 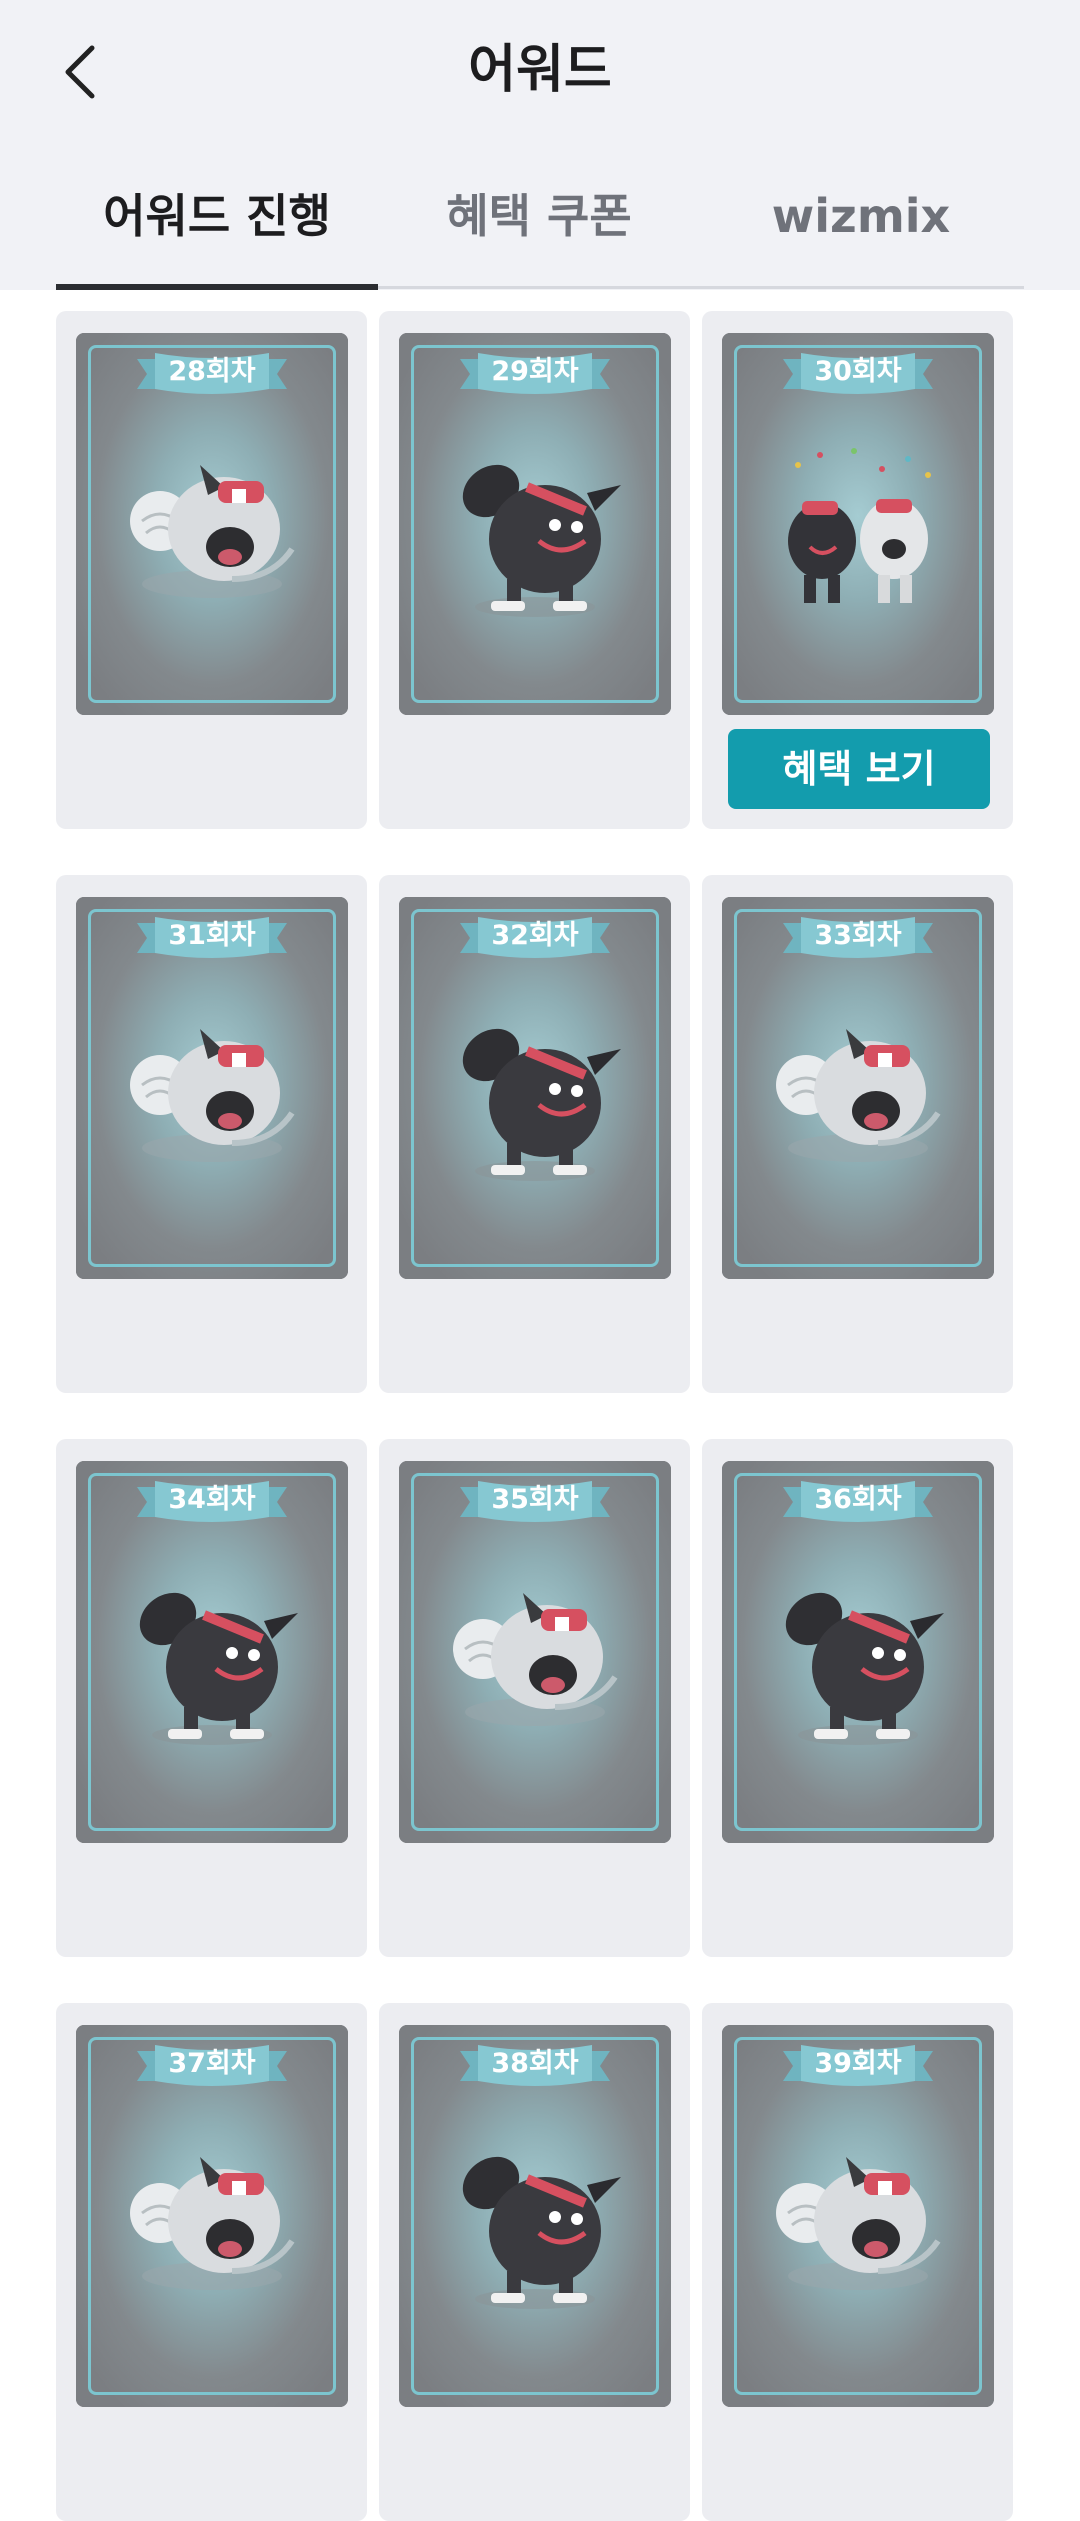 I want to click on tab-benefit-coupon: 혜택 쿠폰, so click(x=539, y=228).